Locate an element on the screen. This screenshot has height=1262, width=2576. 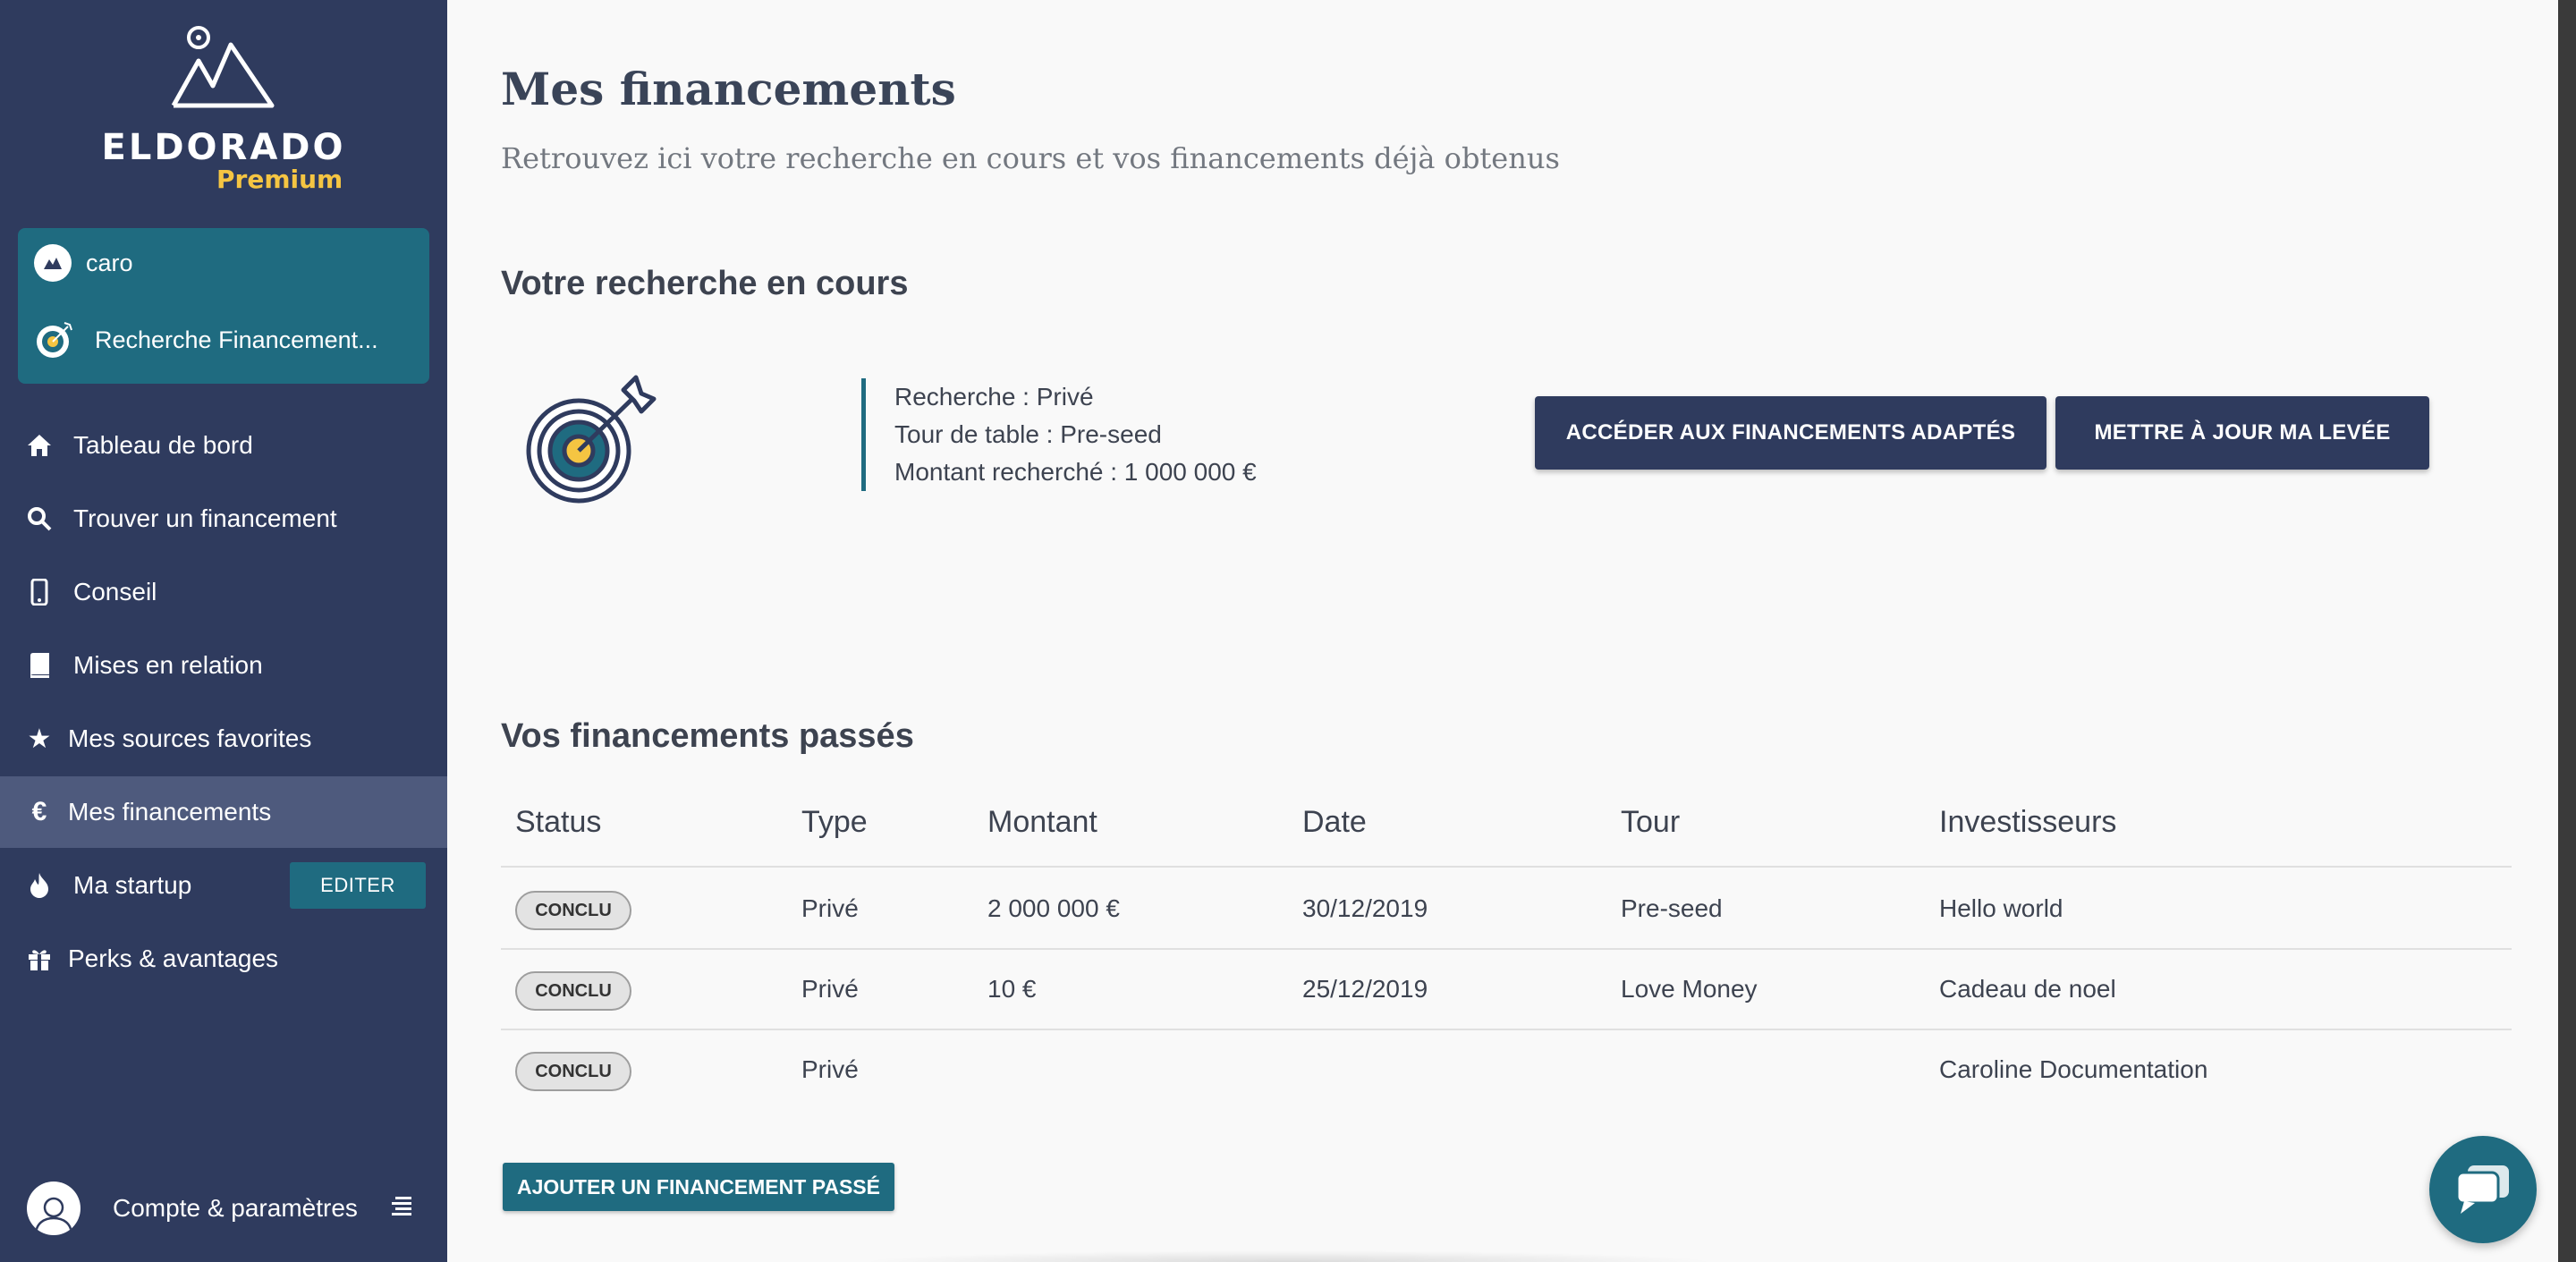
account-settings-link: Compte & paramètres is located at coordinates (223, 1208).